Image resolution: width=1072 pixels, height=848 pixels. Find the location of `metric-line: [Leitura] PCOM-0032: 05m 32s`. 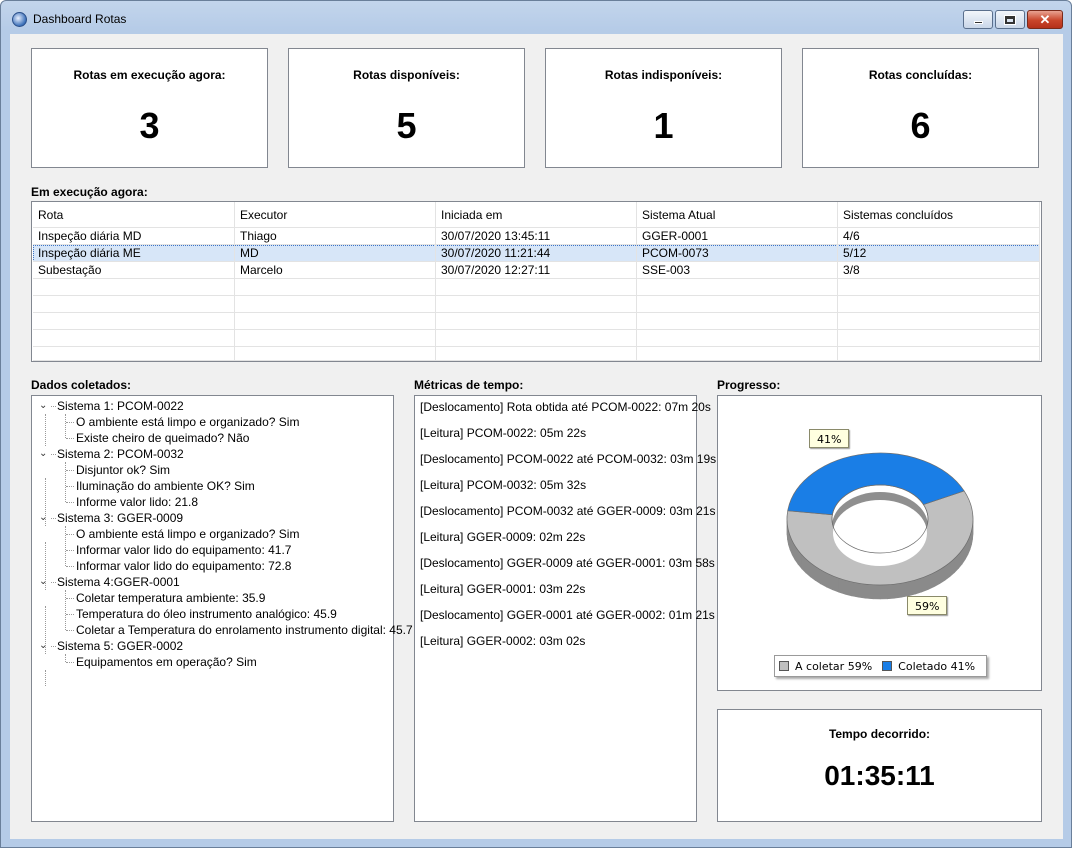

metric-line: [Leitura] PCOM-0032: 05m 32s is located at coordinates (503, 485).